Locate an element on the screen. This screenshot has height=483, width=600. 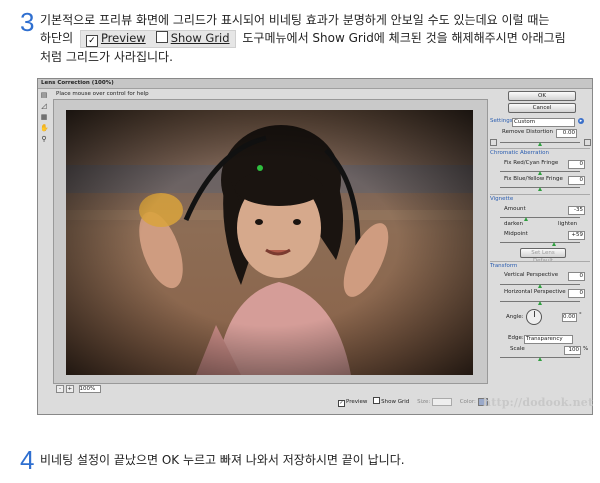
fix-blue-yellow-row: Fix Blue/Yellow Fringe 0 is located at coordinates (540, 180).